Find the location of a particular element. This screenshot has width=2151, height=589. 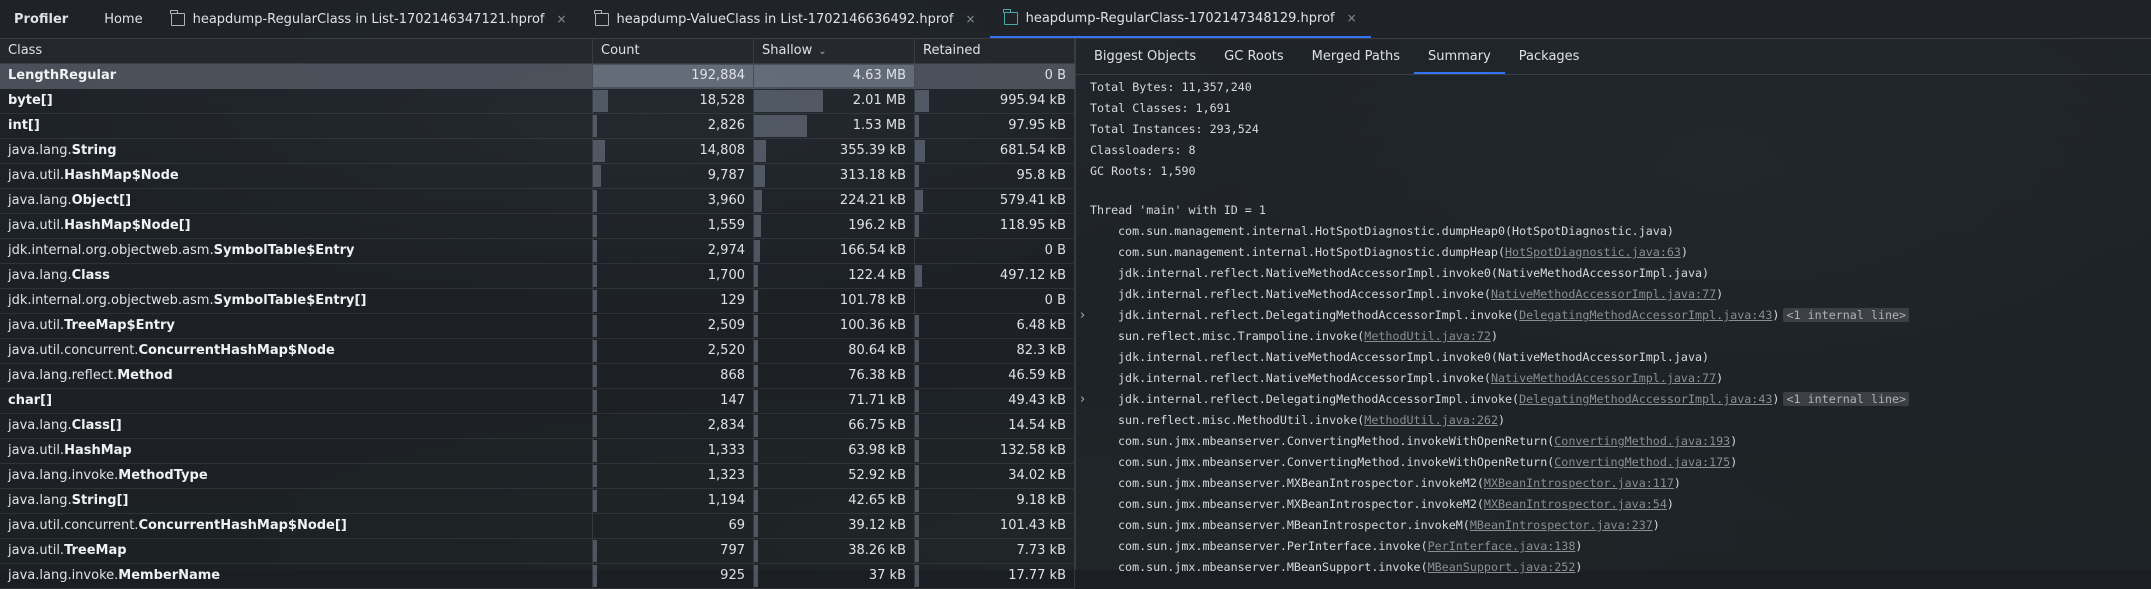

retained-size-cell: 46.59 kB is located at coordinates (995, 376).